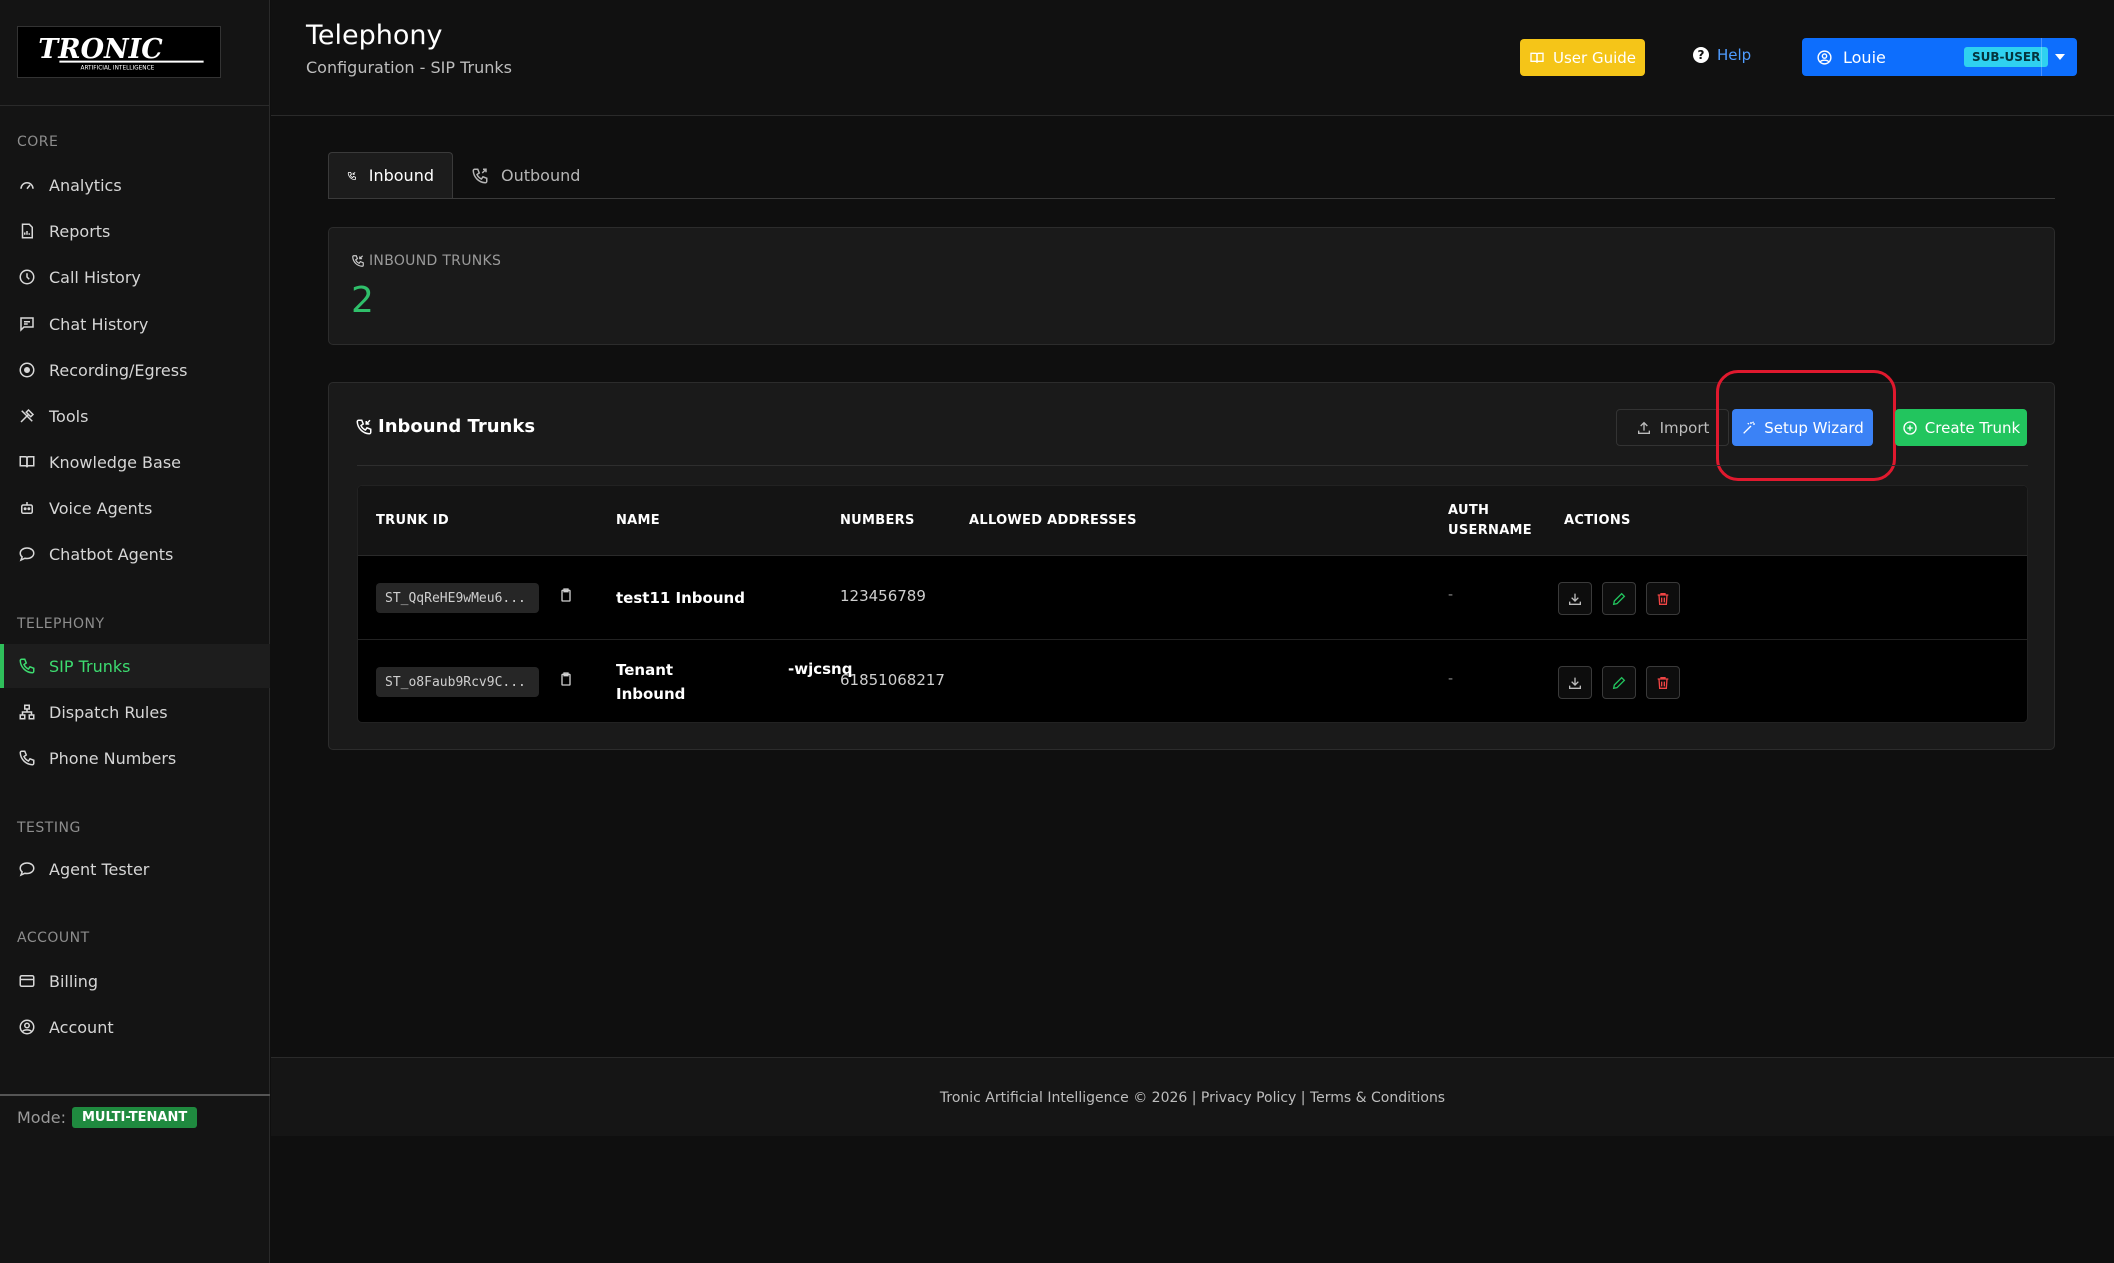 The height and width of the screenshot is (1263, 2114). What do you see at coordinates (53, 938) in the screenshot?
I see `section-account-label: ACCOUNT` at bounding box center [53, 938].